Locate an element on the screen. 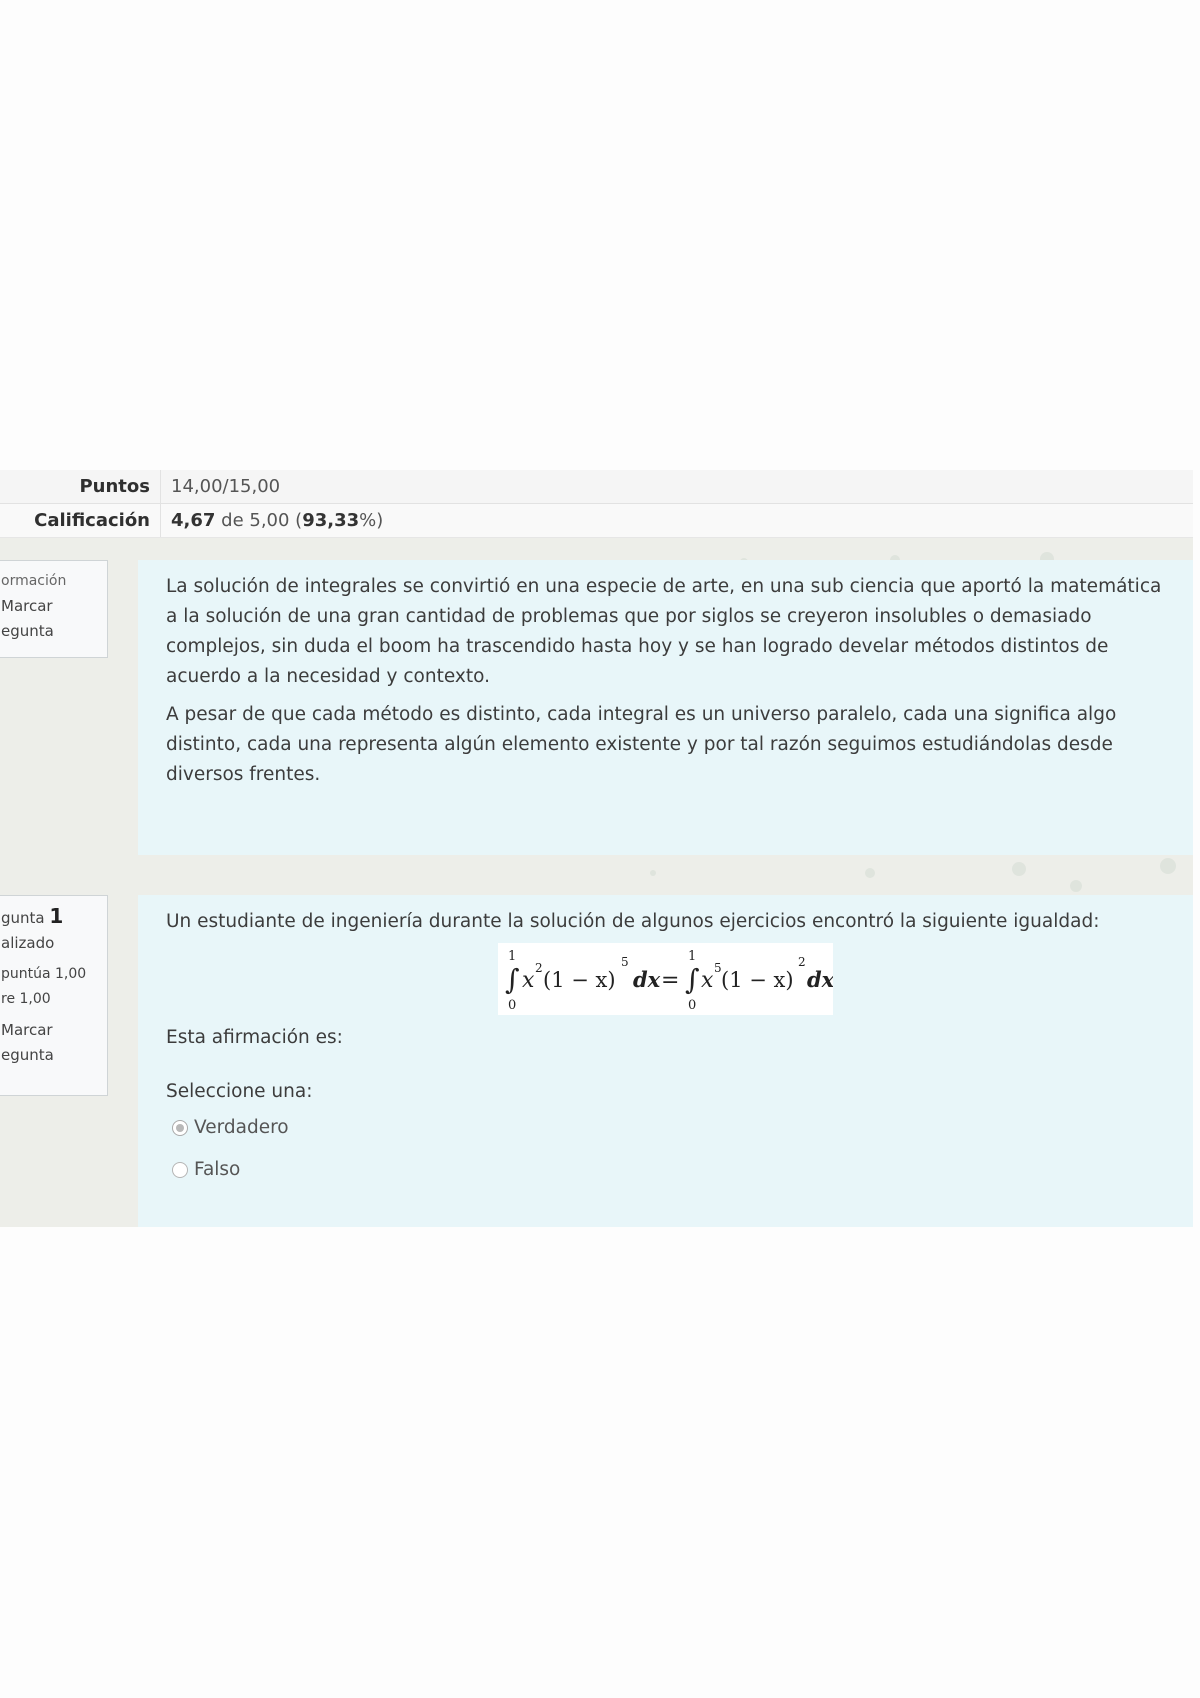 This screenshot has width=1200, height=1698. left-x: x is located at coordinates (528, 980).